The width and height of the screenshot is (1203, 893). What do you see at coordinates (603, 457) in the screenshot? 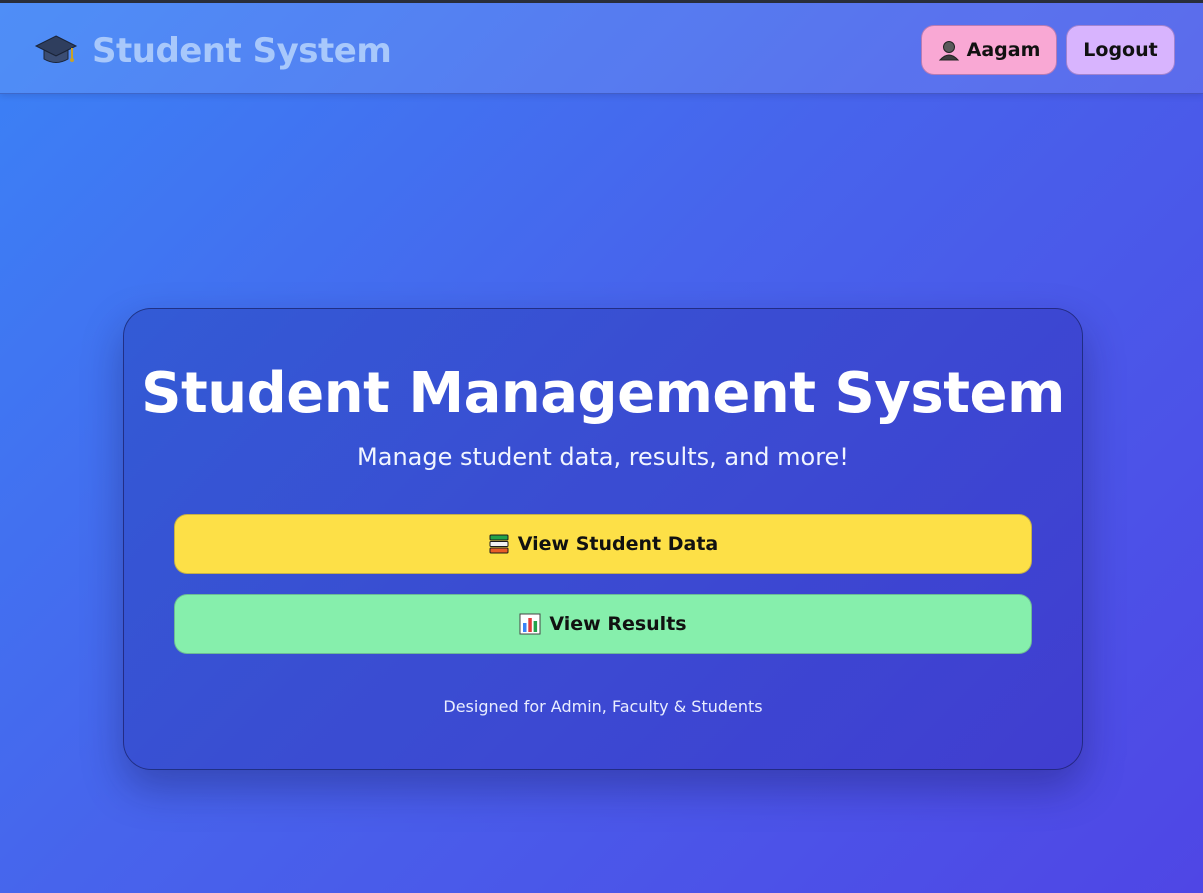
I see `page-subtitle: Manage student data, results, and more!` at bounding box center [603, 457].